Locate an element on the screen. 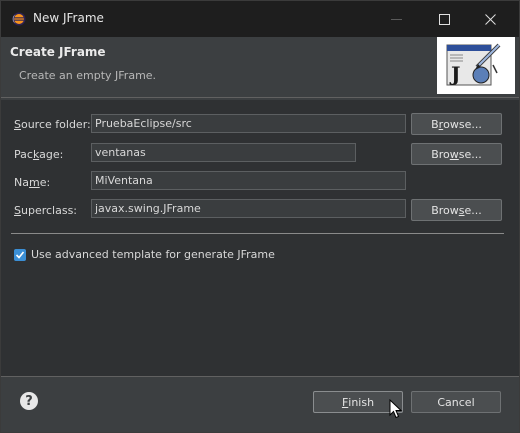 Image resolution: width=520 pixels, height=433 pixels. cancel-button: Cancel is located at coordinates (456, 402).